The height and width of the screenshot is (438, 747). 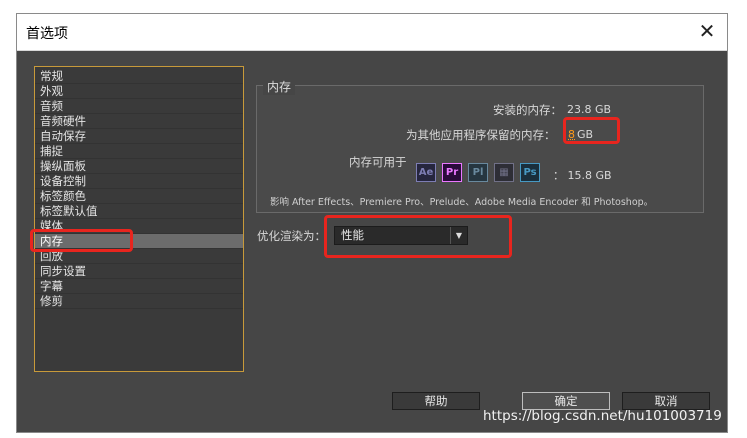 What do you see at coordinates (139, 256) in the screenshot?
I see `sidebar-item-playback: 回放` at bounding box center [139, 256].